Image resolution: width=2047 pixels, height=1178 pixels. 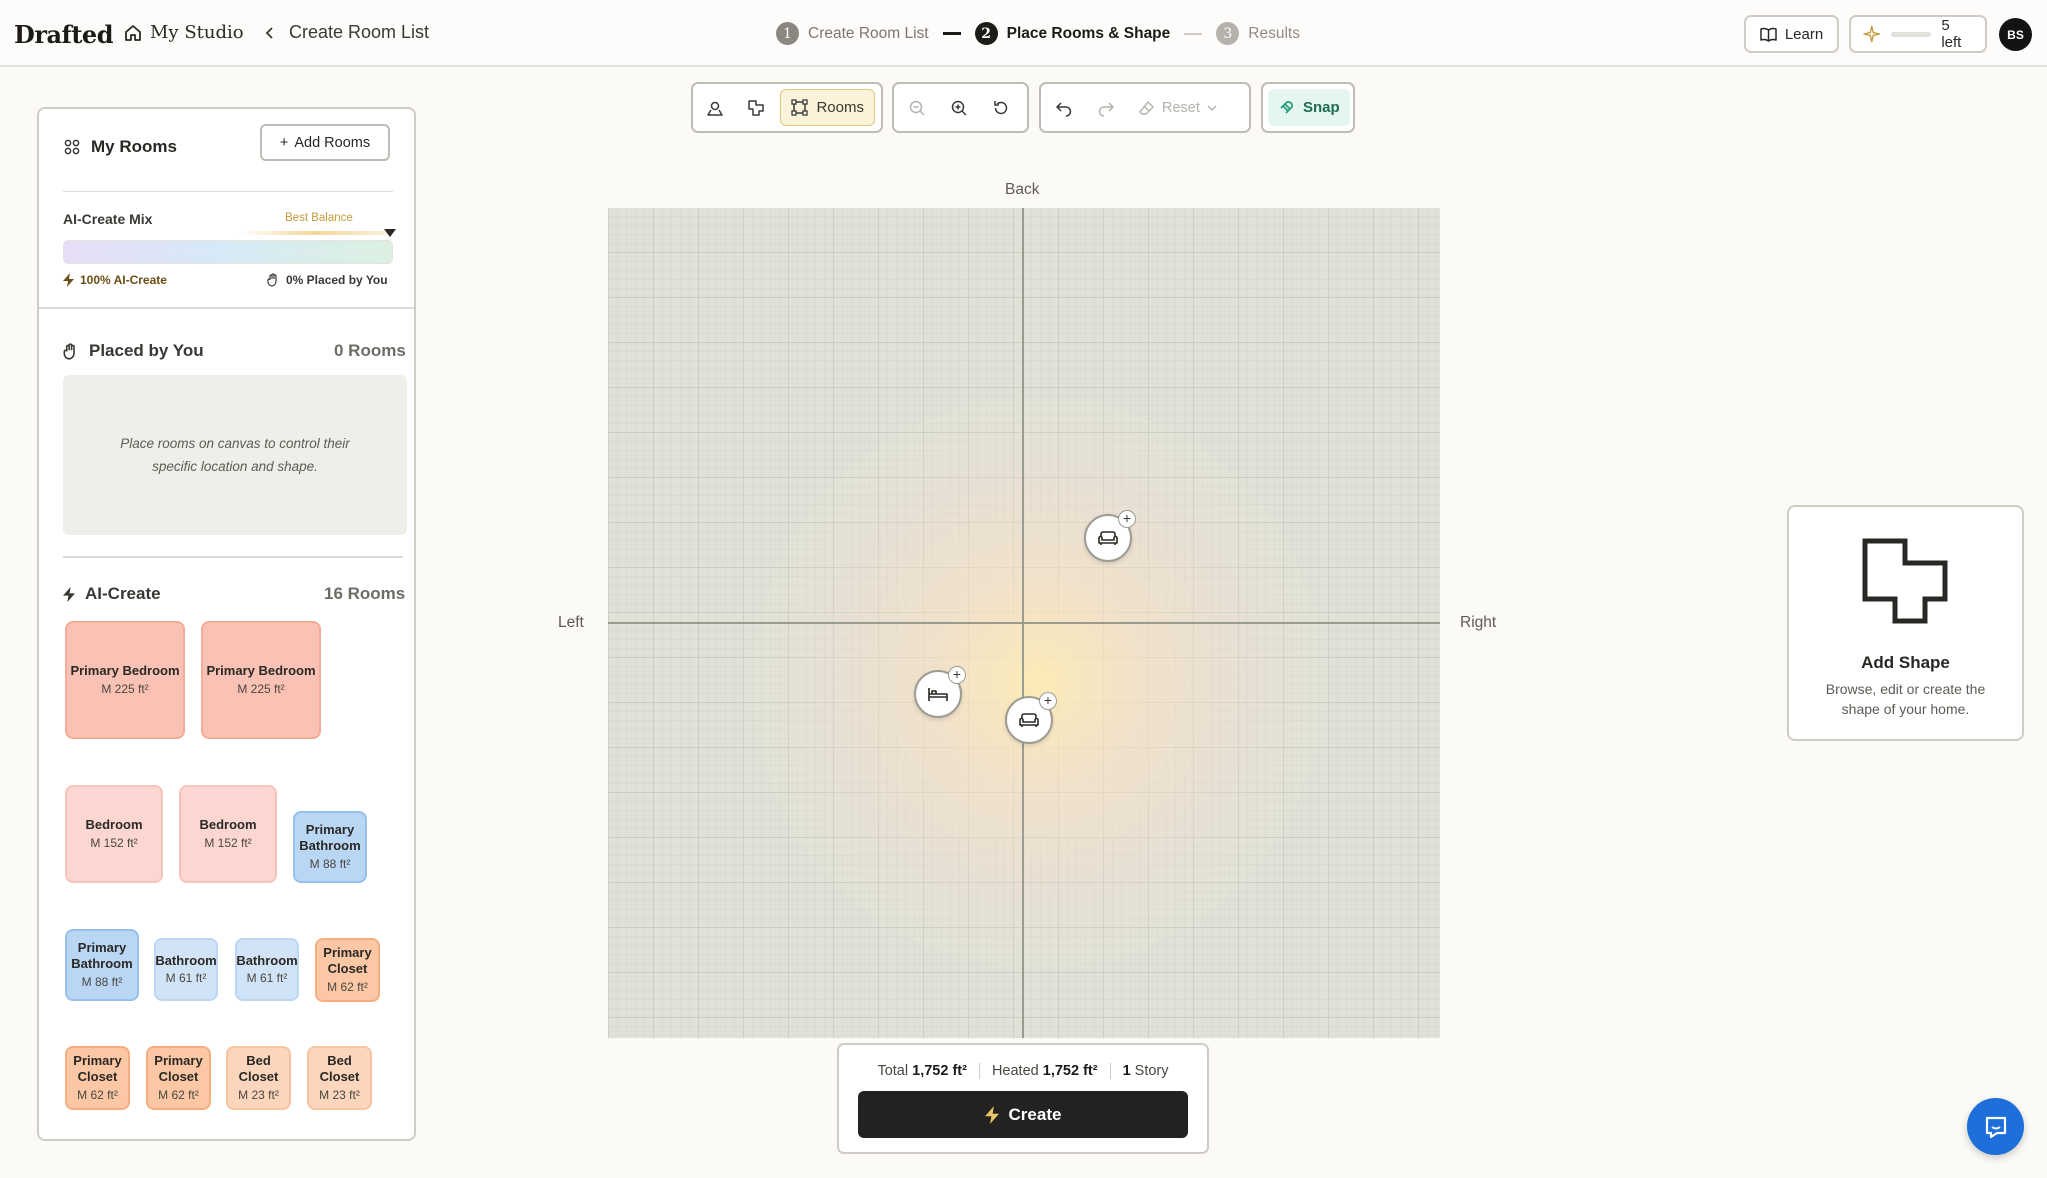 What do you see at coordinates (123, 593) in the screenshot?
I see `ai-title: AI-Create` at bounding box center [123, 593].